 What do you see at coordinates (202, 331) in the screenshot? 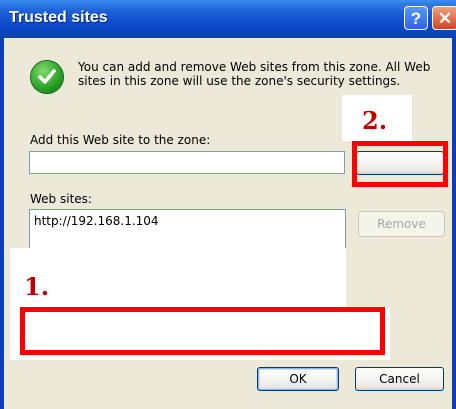
I see `annotation-1-highlight` at bounding box center [202, 331].